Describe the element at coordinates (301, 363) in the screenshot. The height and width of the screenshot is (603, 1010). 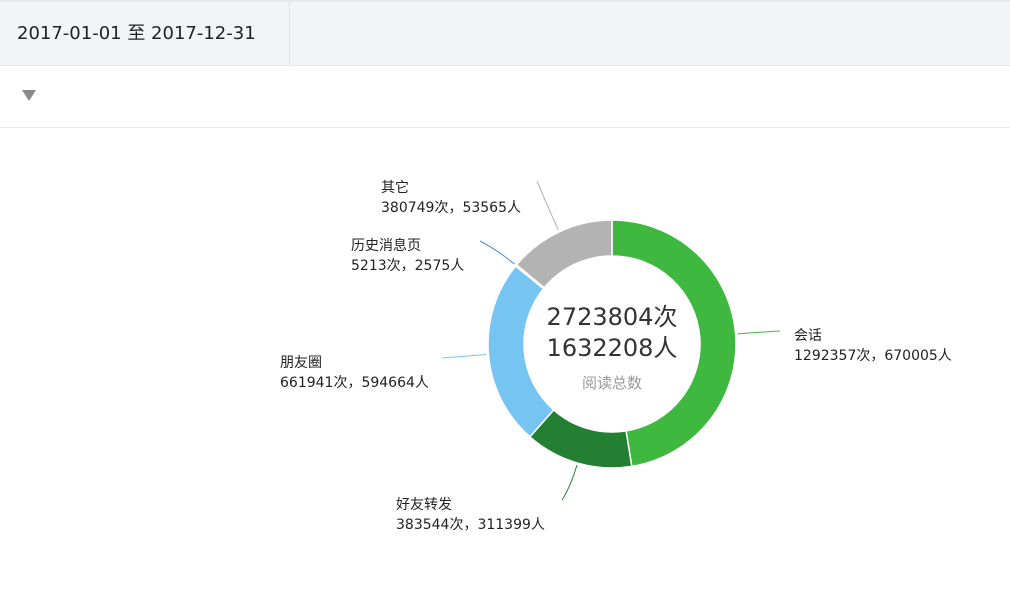
I see `slice-label-name: 朋友圈` at that location.